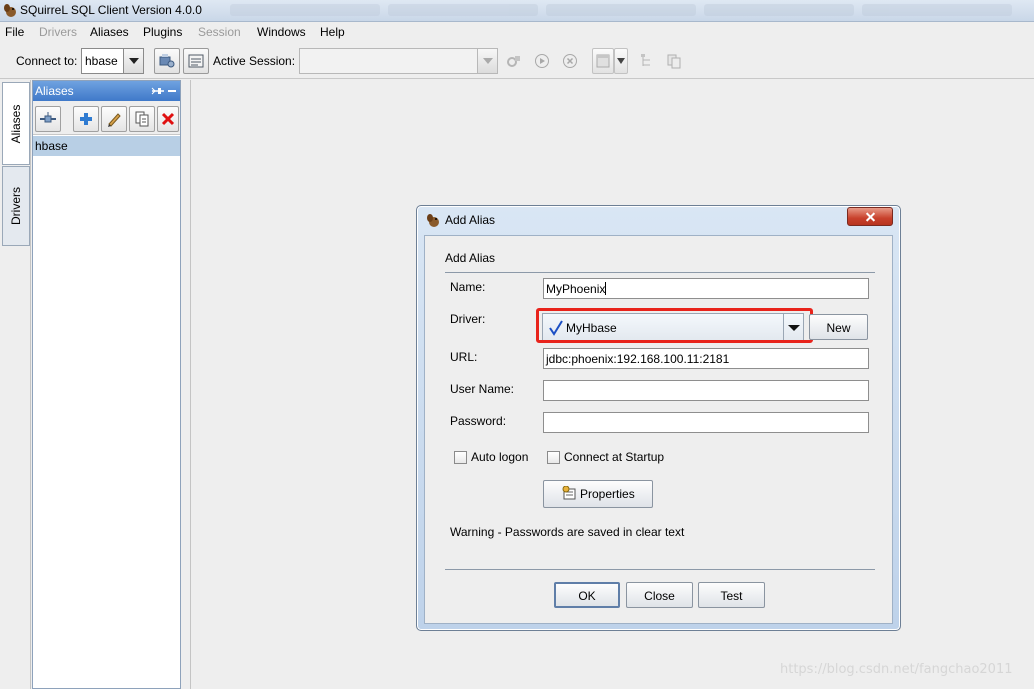 This screenshot has height=689, width=1034. Describe the element at coordinates (482, 389) in the screenshot. I see `username-label: User Name:` at that location.